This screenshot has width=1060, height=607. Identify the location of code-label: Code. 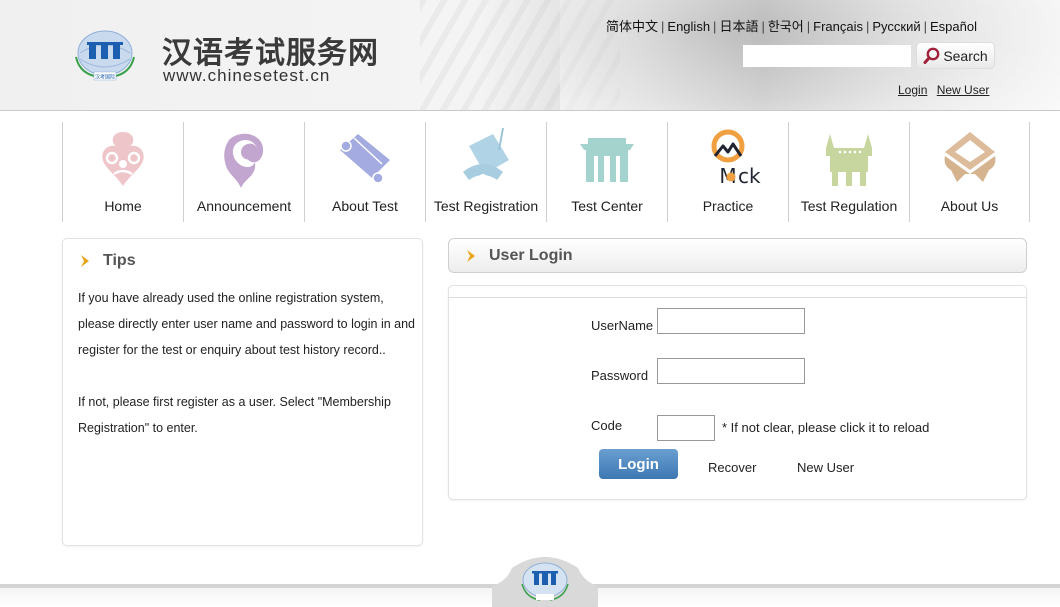
(607, 425).